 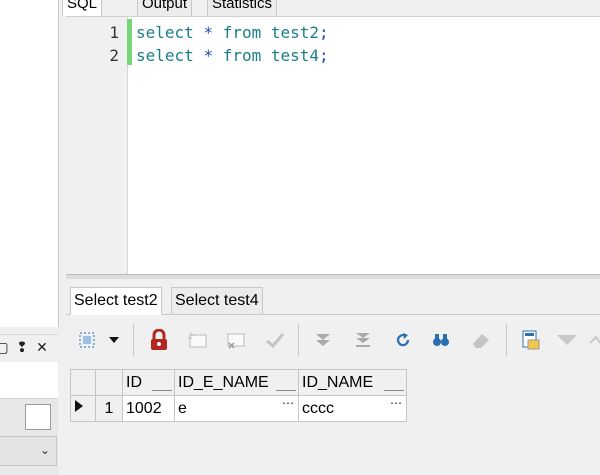 I want to click on confirm-icon, so click(x=275, y=340).